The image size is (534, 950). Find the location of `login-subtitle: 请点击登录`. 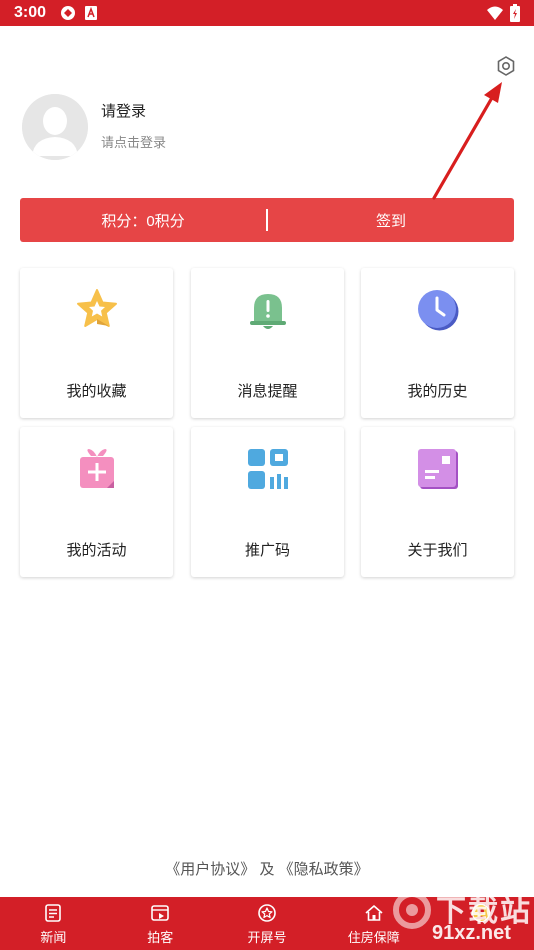

login-subtitle: 请点击登录 is located at coordinates (133, 141).